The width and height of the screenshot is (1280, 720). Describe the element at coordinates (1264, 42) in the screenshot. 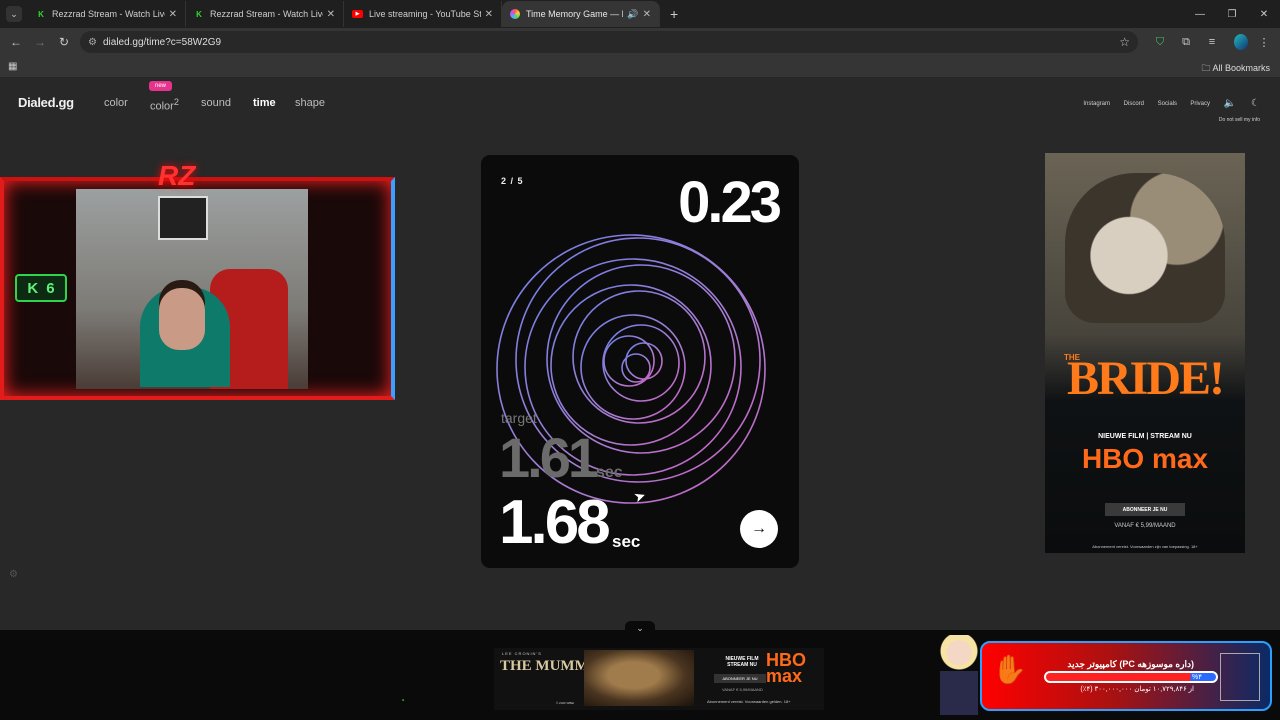

I see `menu-icon: ⋮` at that location.